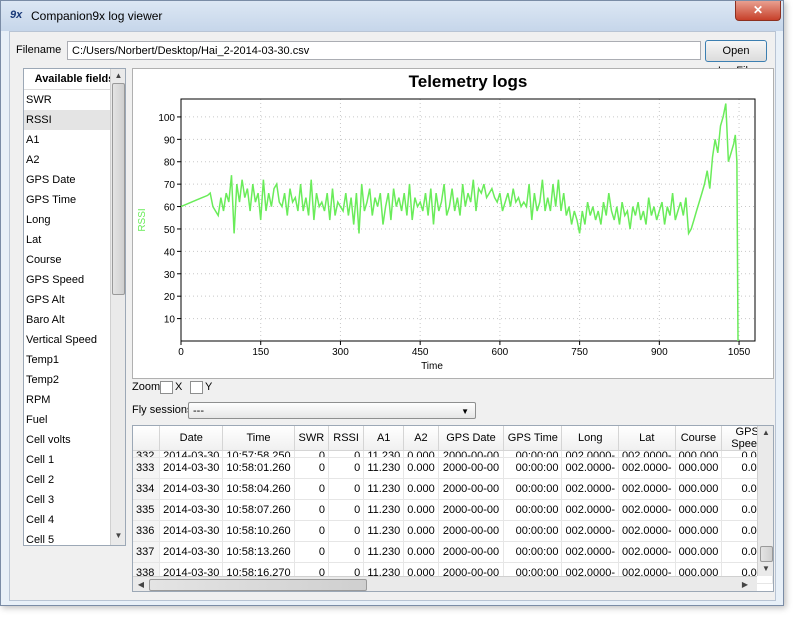  I want to click on column-header: Long, so click(590, 438).